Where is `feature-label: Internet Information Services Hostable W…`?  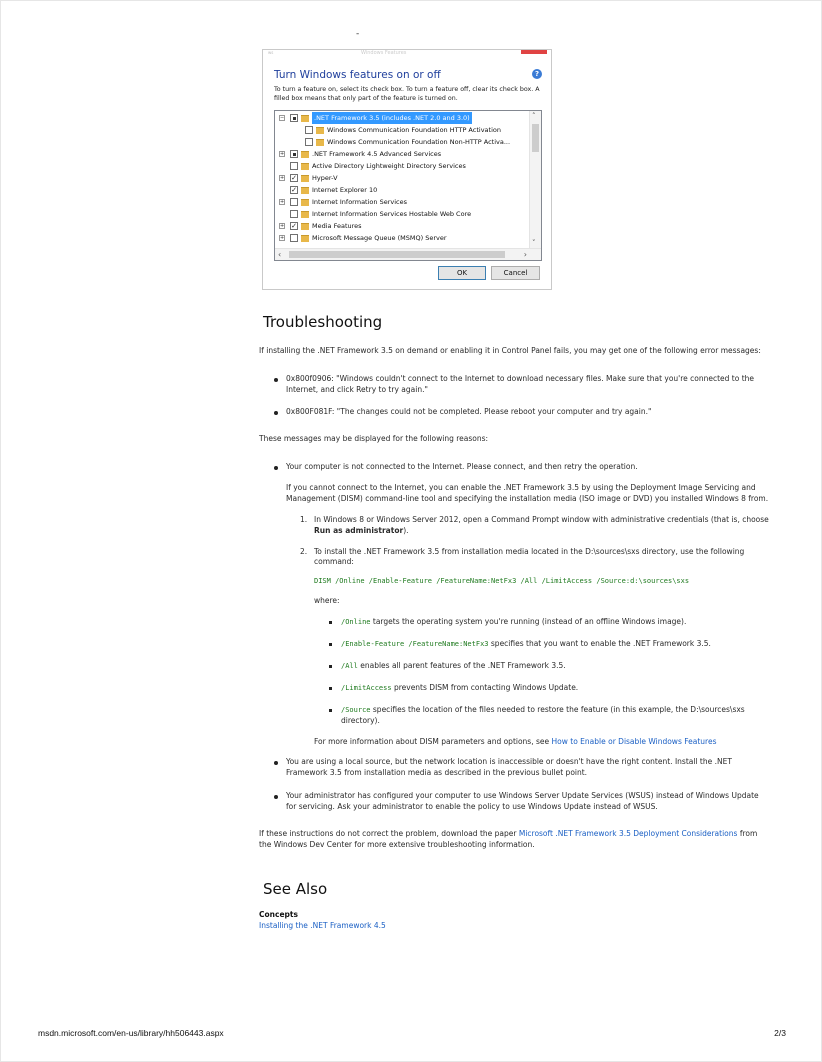 feature-label: Internet Information Services Hostable W… is located at coordinates (392, 214).